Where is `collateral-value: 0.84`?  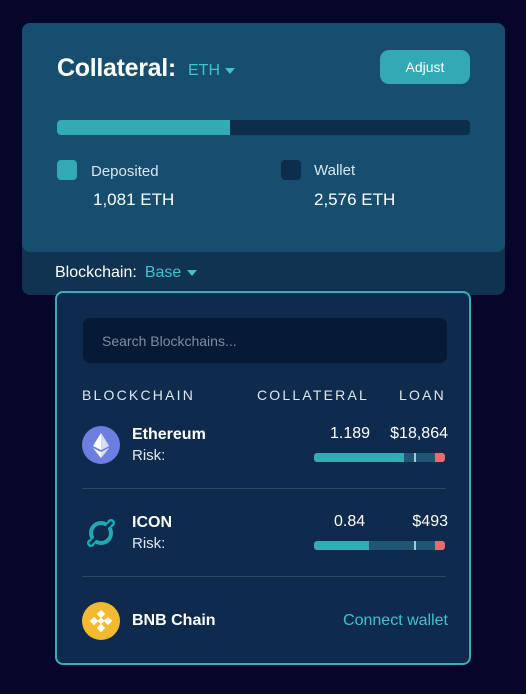
collateral-value: 0.84 is located at coordinates (350, 521).